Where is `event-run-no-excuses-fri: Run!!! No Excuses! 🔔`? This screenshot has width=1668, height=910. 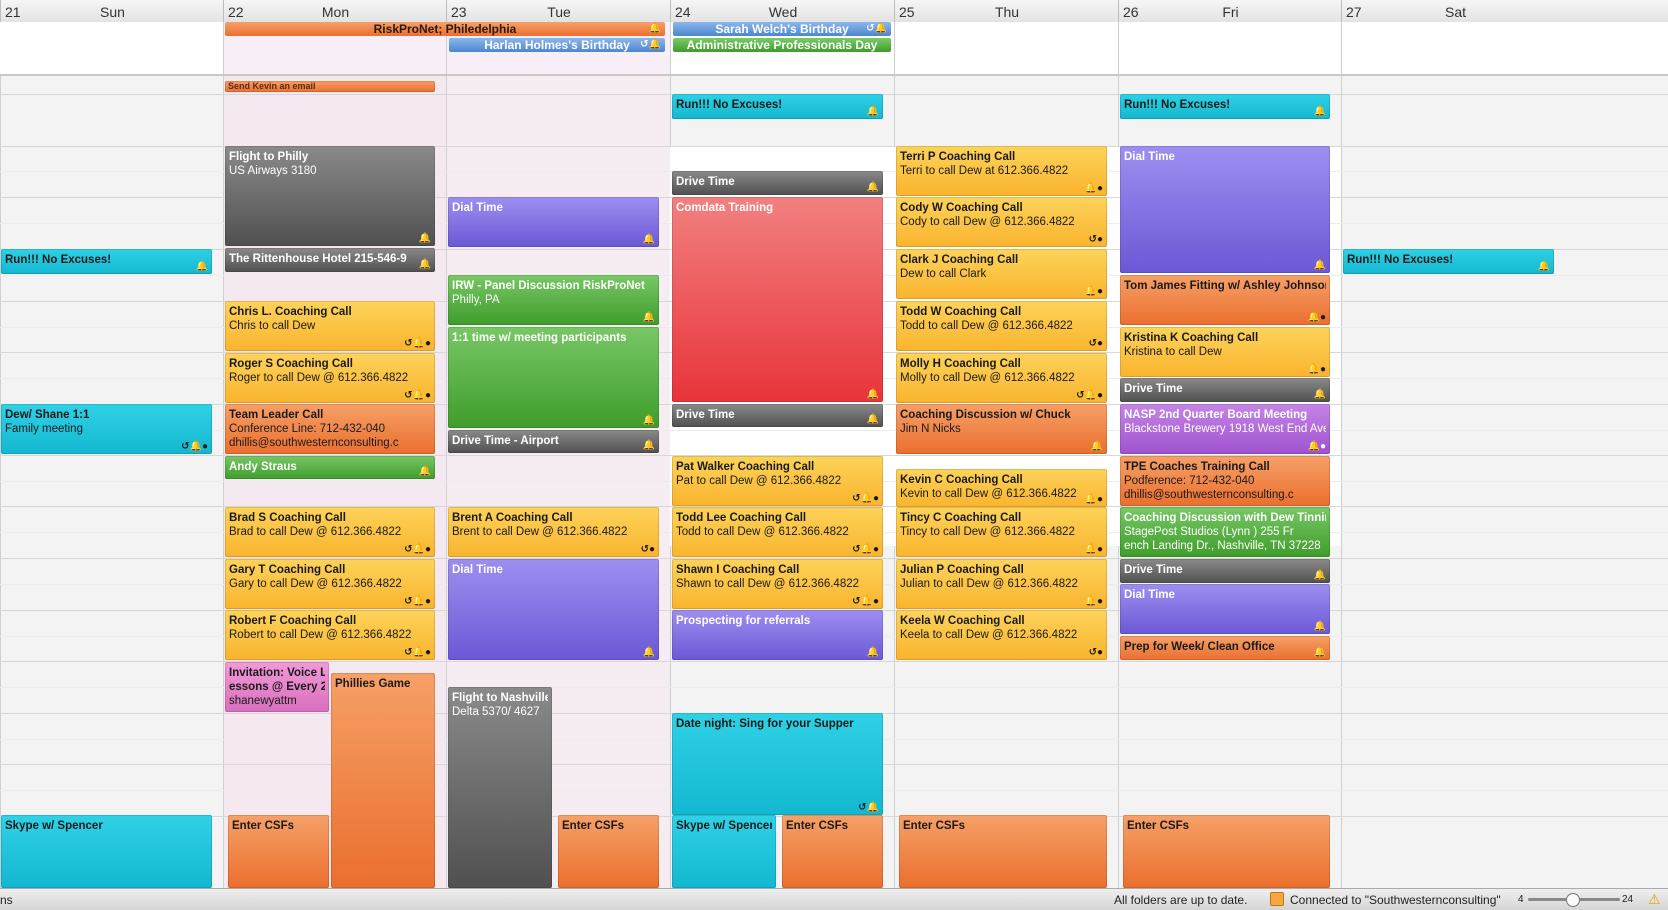 event-run-no-excuses-fri: Run!!! No Excuses! 🔔 is located at coordinates (1225, 106).